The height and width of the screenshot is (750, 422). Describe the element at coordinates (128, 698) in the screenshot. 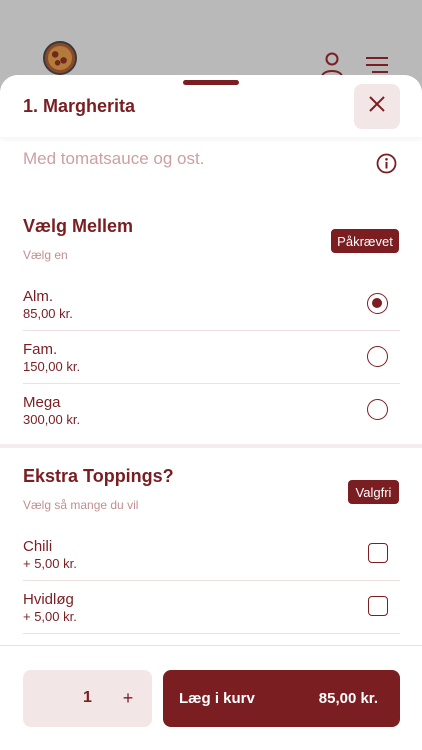

I see `quantity-plus-button: +` at that location.